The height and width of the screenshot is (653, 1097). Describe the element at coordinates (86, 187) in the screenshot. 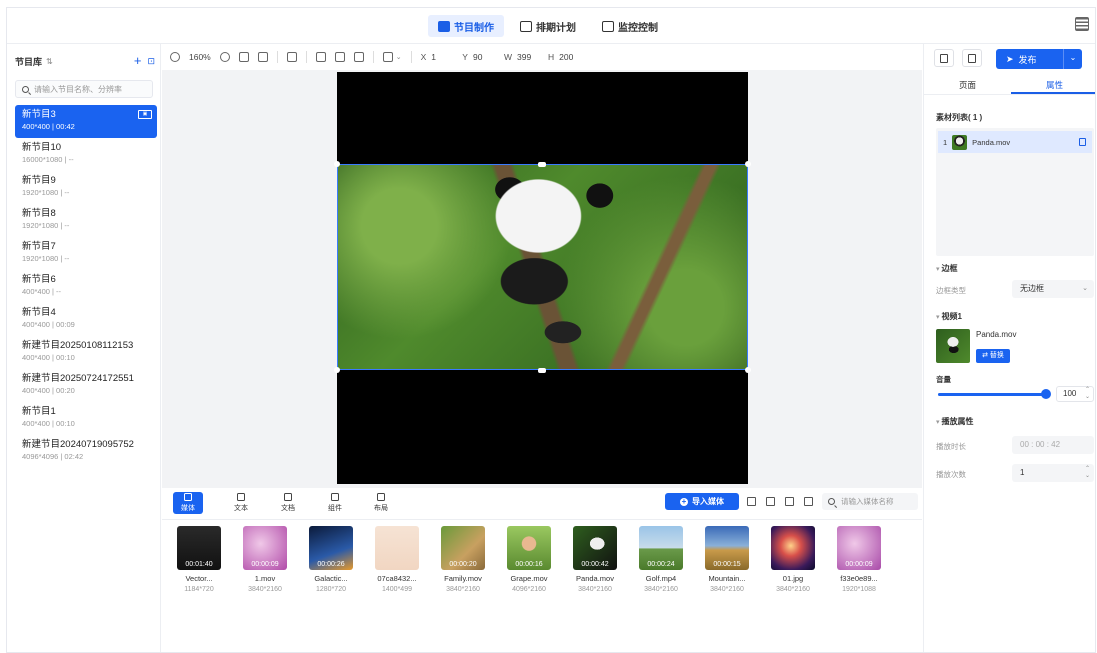

I see `program-item: 新节目9 1920*1080 | --` at that location.